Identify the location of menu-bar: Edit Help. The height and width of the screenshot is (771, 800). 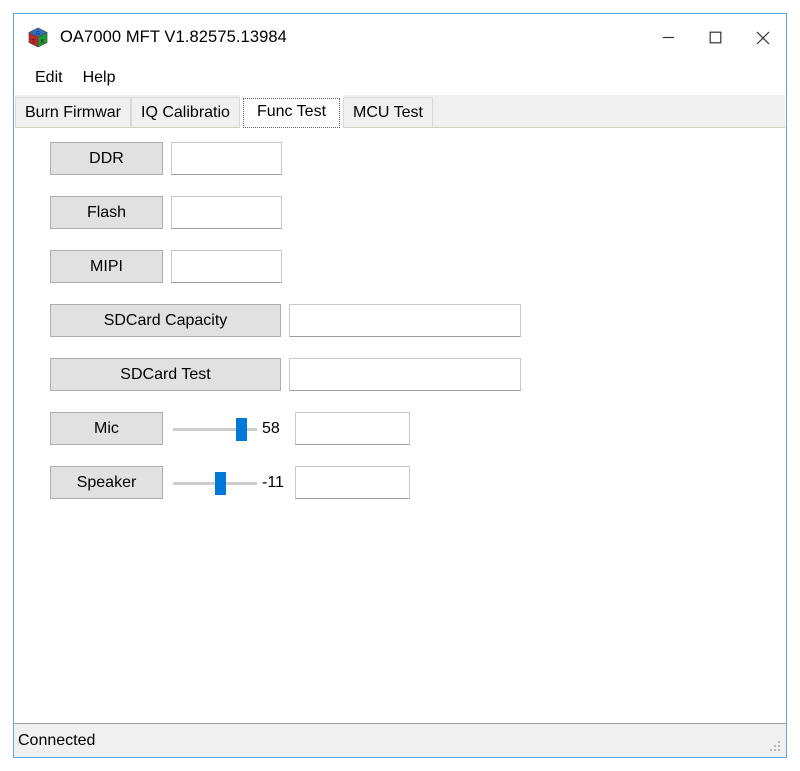
(400, 78).